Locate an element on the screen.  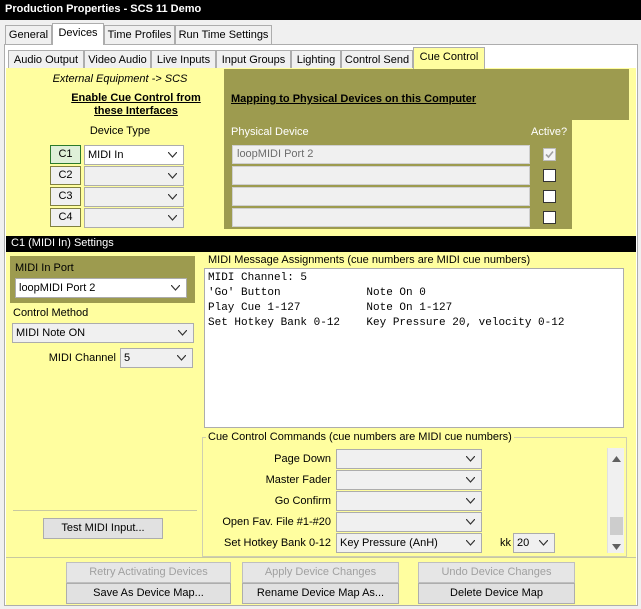
kk-label: kk is located at coordinates (505, 543).